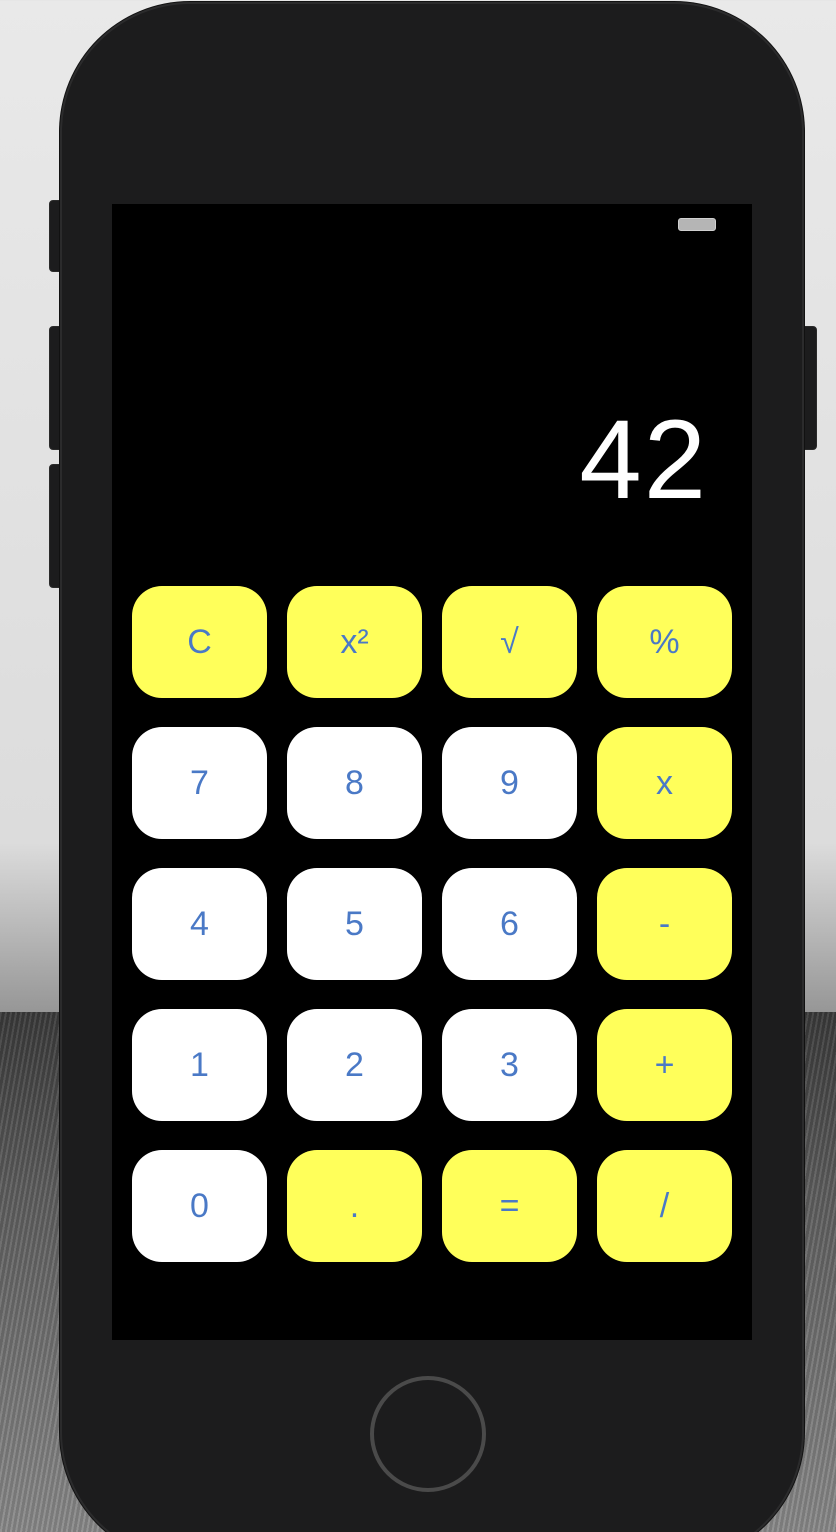  Describe the element at coordinates (354, 642) in the screenshot. I see `square-button: x²` at that location.